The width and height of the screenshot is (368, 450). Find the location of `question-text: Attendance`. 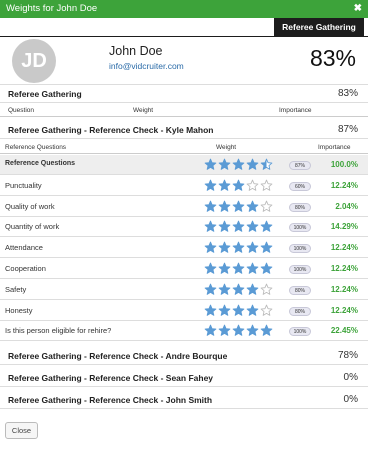

question-text: Attendance is located at coordinates (24, 248).